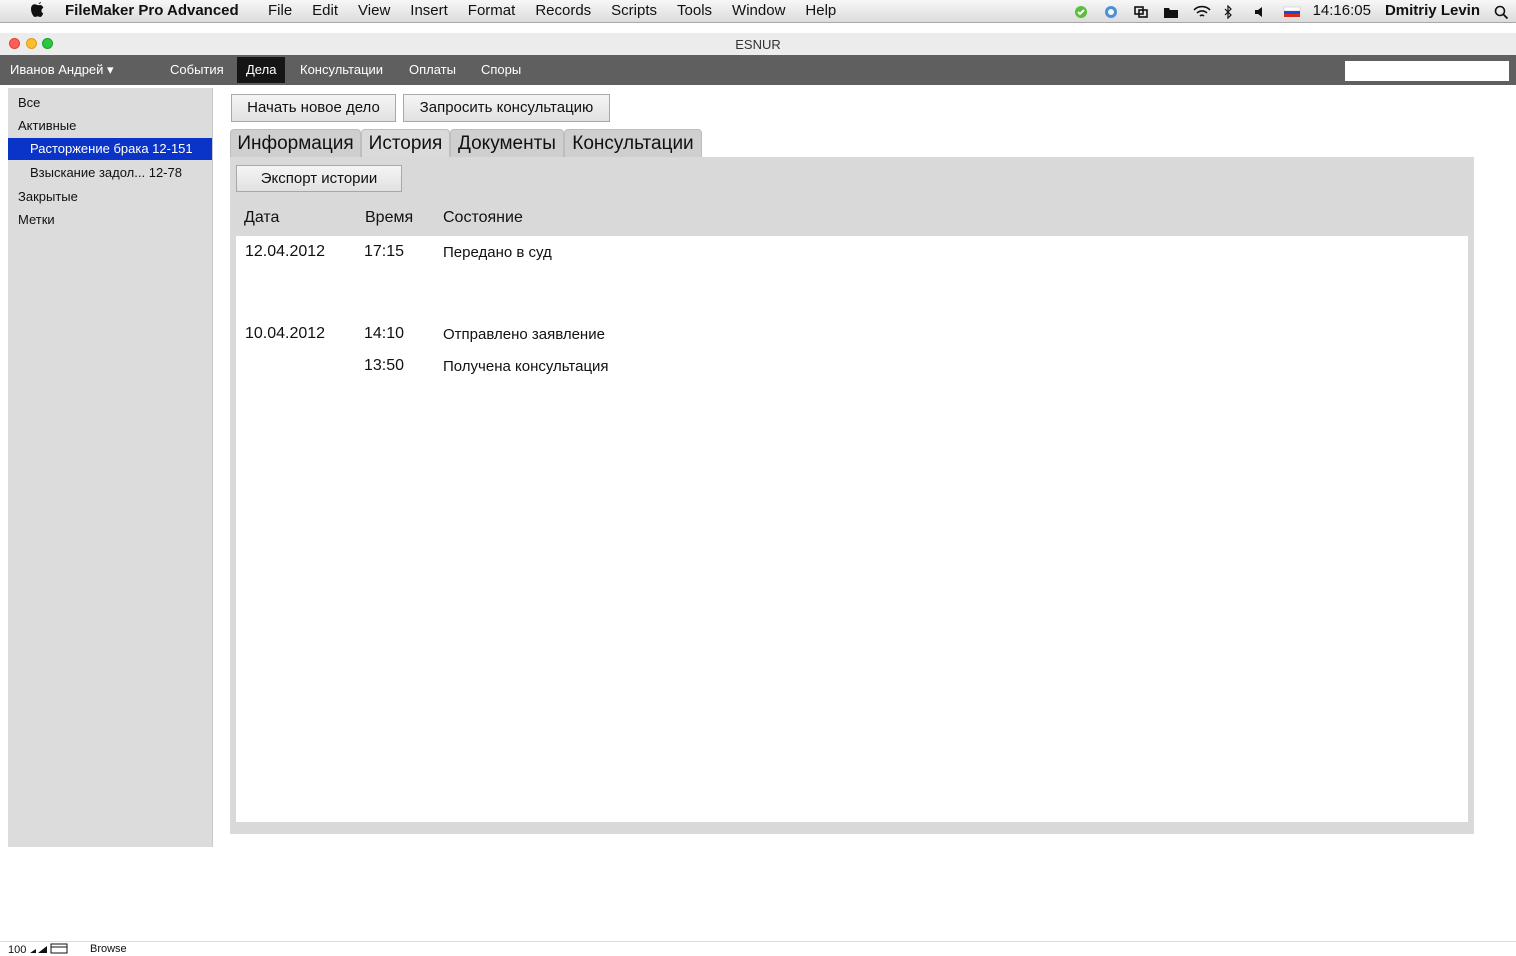  I want to click on sidebar-item-all: Все, so click(29, 102).